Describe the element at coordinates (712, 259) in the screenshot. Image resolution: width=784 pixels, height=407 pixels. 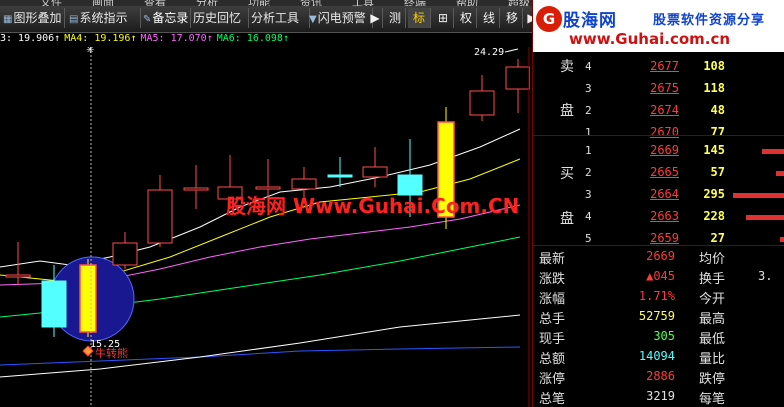
I see `stat-label-2: 均价` at that location.